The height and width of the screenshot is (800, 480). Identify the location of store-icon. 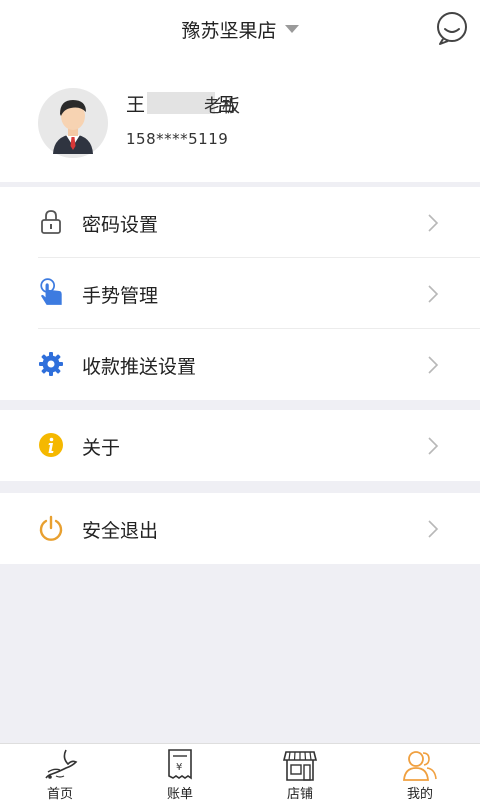
(300, 766).